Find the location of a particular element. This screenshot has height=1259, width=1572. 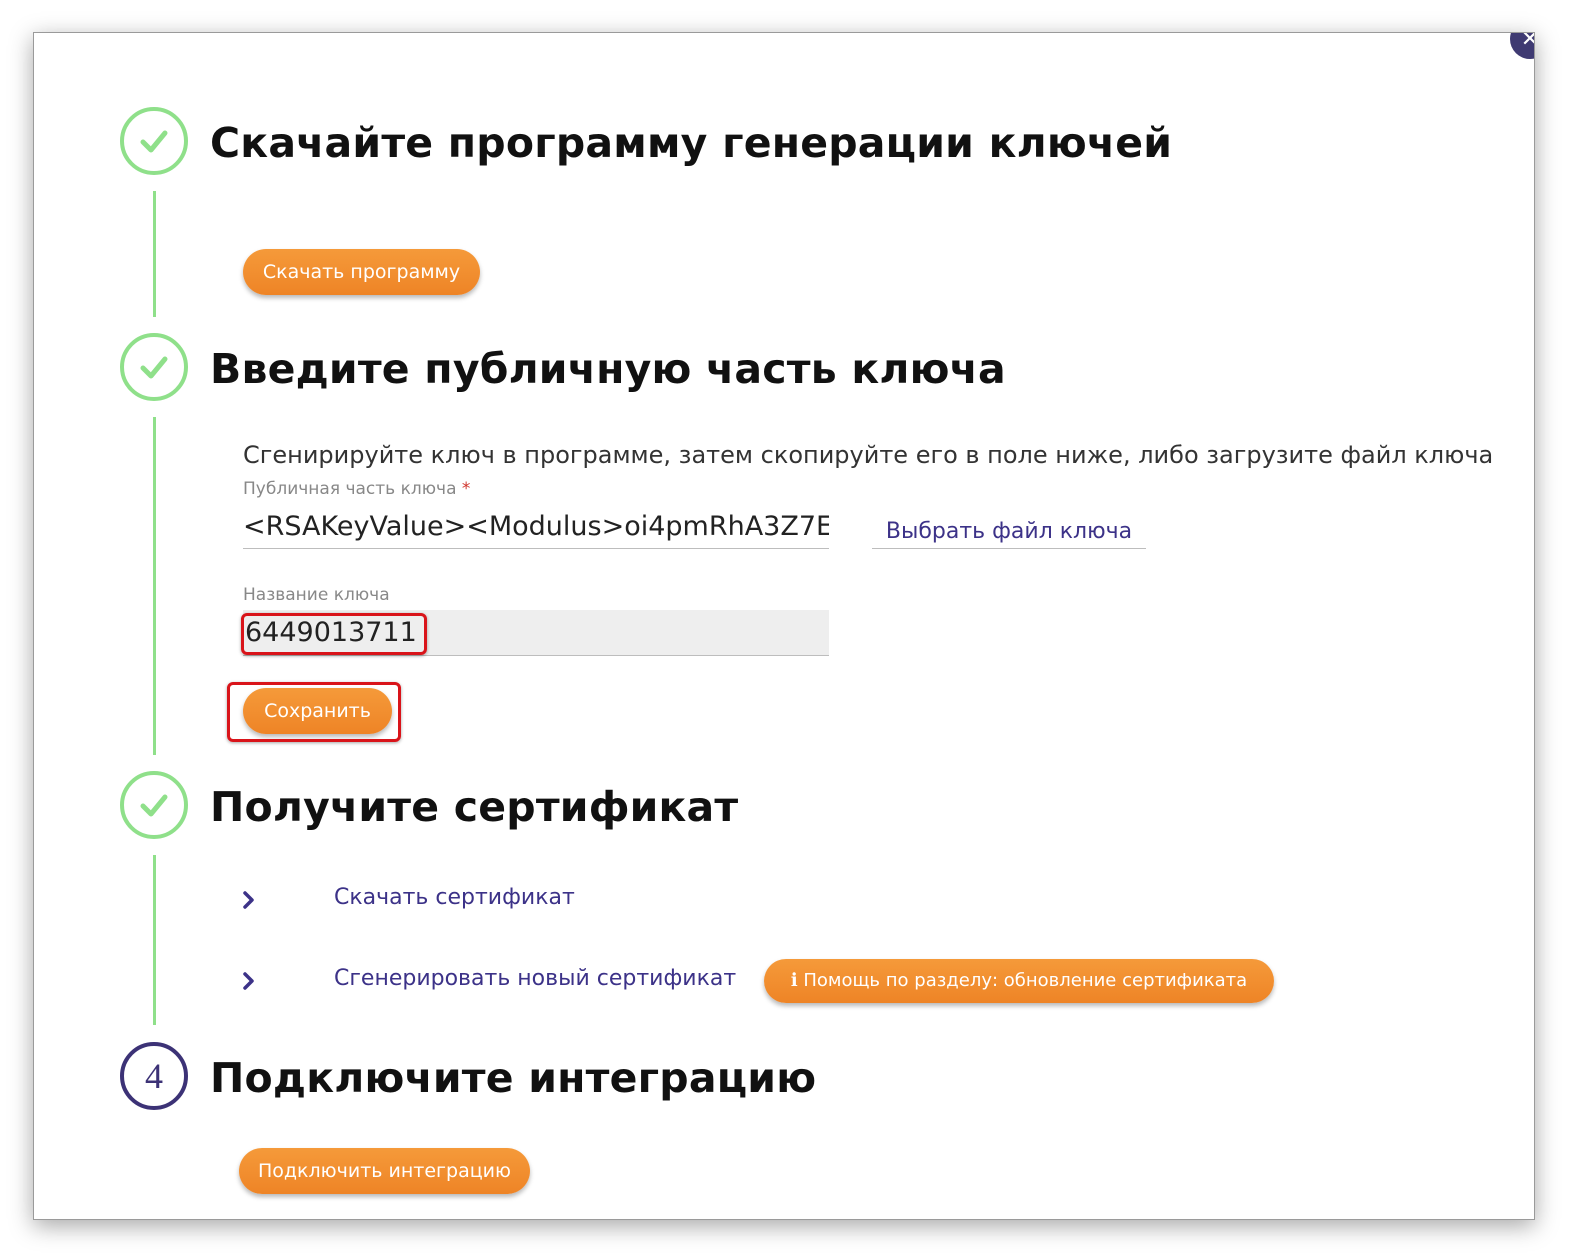

public-key-label: Публичная часть ключа * is located at coordinates (356, 489).